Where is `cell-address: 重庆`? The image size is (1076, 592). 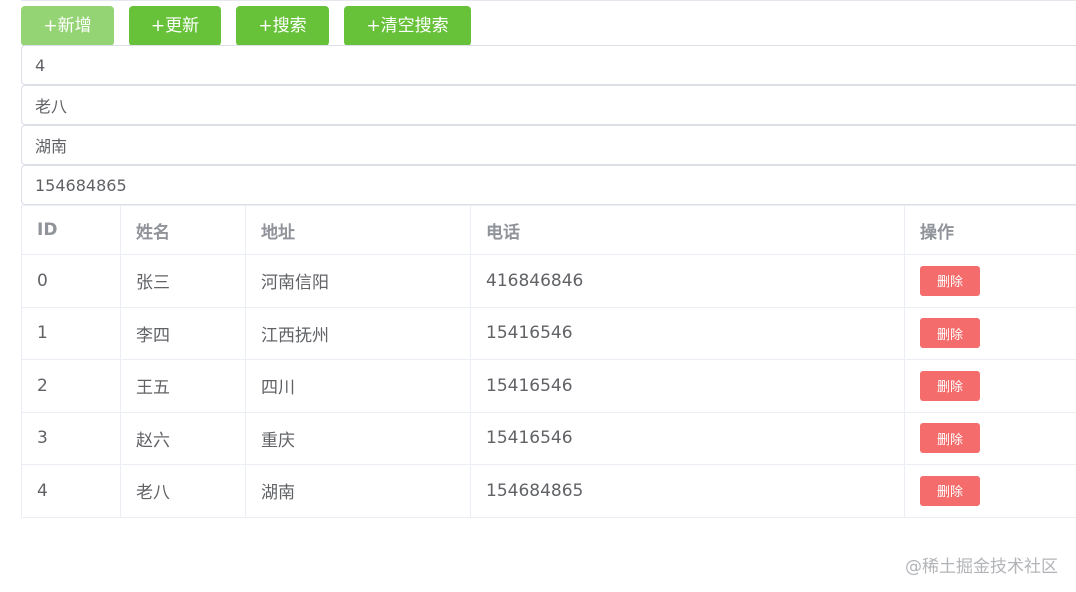
cell-address: 重庆 is located at coordinates (358, 438).